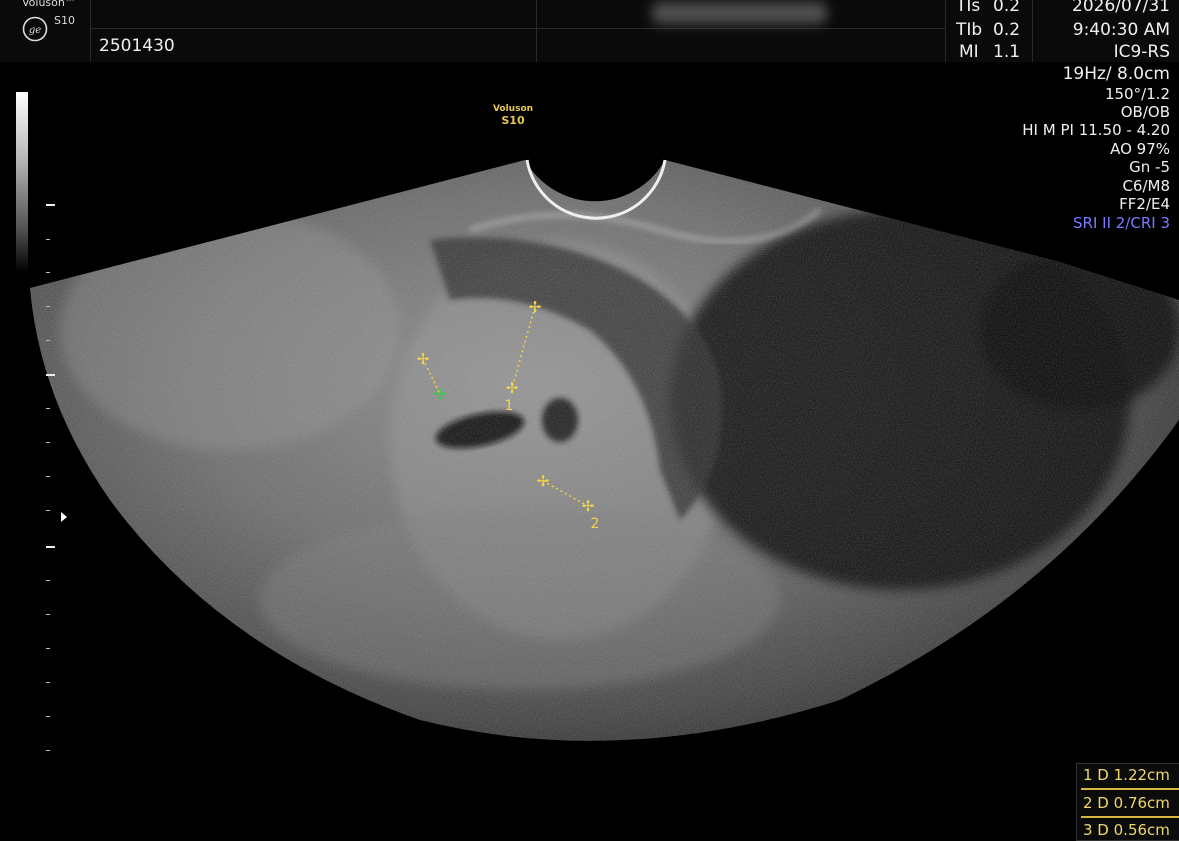 The image size is (1179, 841). Describe the element at coordinates (1126, 830) in the screenshot. I see `measurement-row: 3 D 0.56cm` at that location.